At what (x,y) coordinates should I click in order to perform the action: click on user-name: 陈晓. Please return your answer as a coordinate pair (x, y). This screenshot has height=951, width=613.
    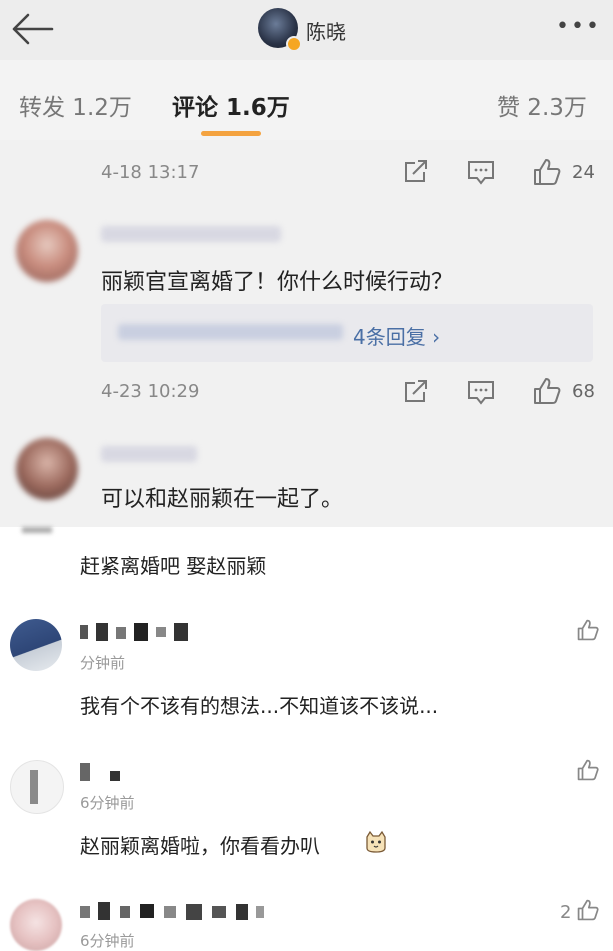
    Looking at the image, I should click on (326, 30).